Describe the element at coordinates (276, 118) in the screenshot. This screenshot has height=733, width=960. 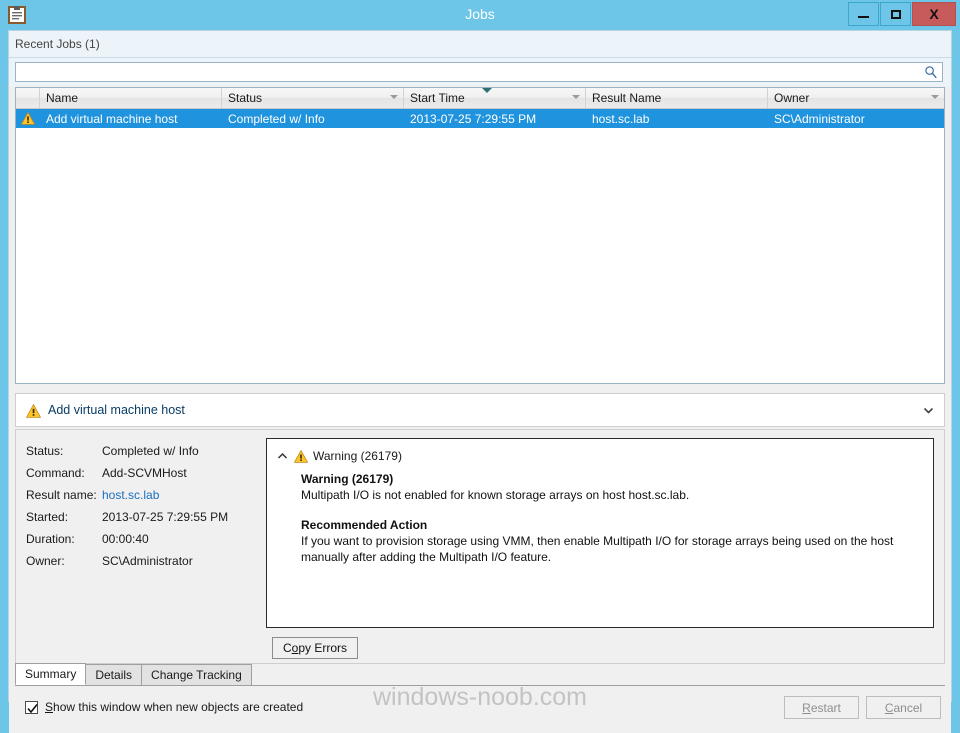
I see `cell-status: Completed w/ Info` at that location.